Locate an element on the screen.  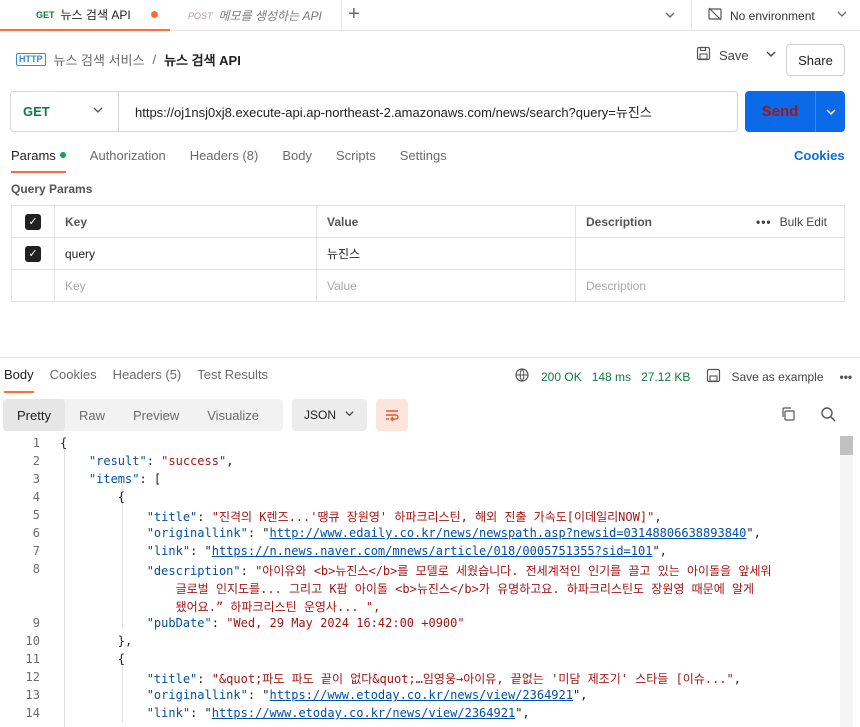
tab-settings: Settings is located at coordinates (423, 160).